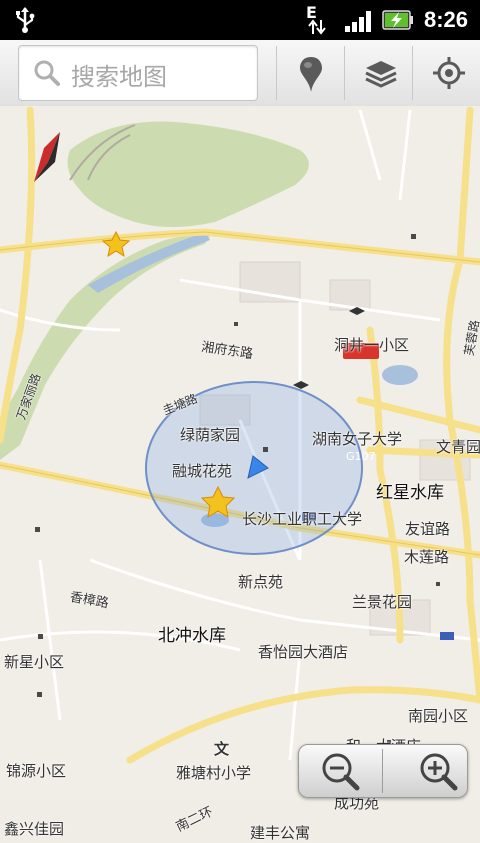 This screenshot has width=480, height=843. Describe the element at coordinates (210, 435) in the screenshot. I see `poi-lvyin-garden: 绿荫家园` at that location.